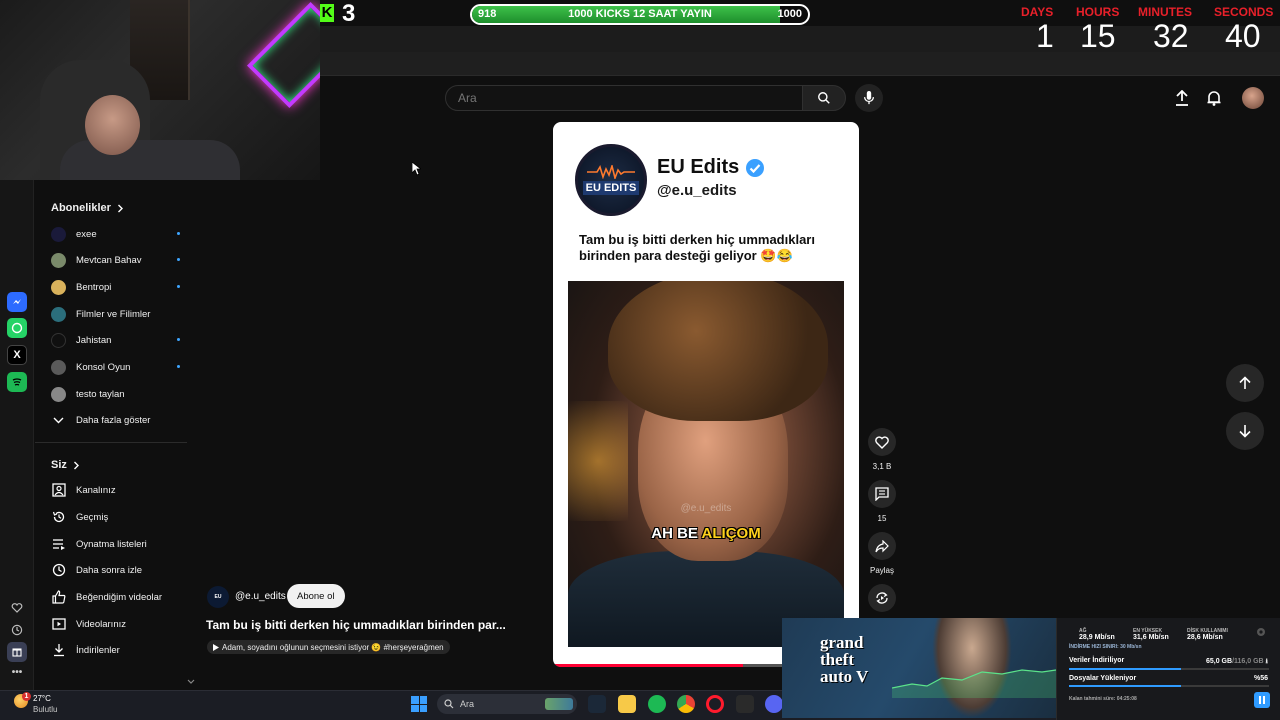 The height and width of the screenshot is (720, 1280). What do you see at coordinates (627, 704) in the screenshot?
I see `file-explorer-icon` at bounding box center [627, 704].